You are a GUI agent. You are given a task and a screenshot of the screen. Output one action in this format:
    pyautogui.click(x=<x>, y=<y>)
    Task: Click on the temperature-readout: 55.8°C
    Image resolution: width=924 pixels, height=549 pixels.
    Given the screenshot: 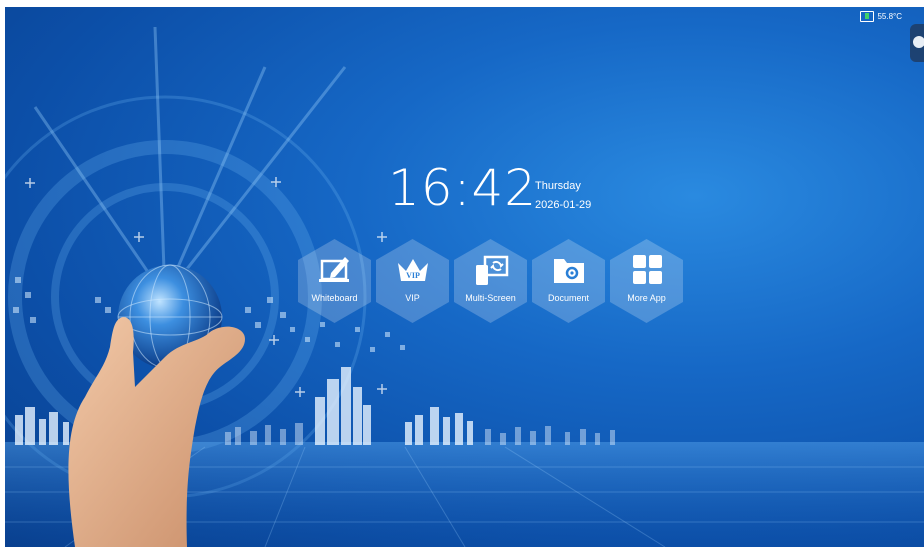 What is the action you would take?
    pyautogui.click(x=889, y=16)
    